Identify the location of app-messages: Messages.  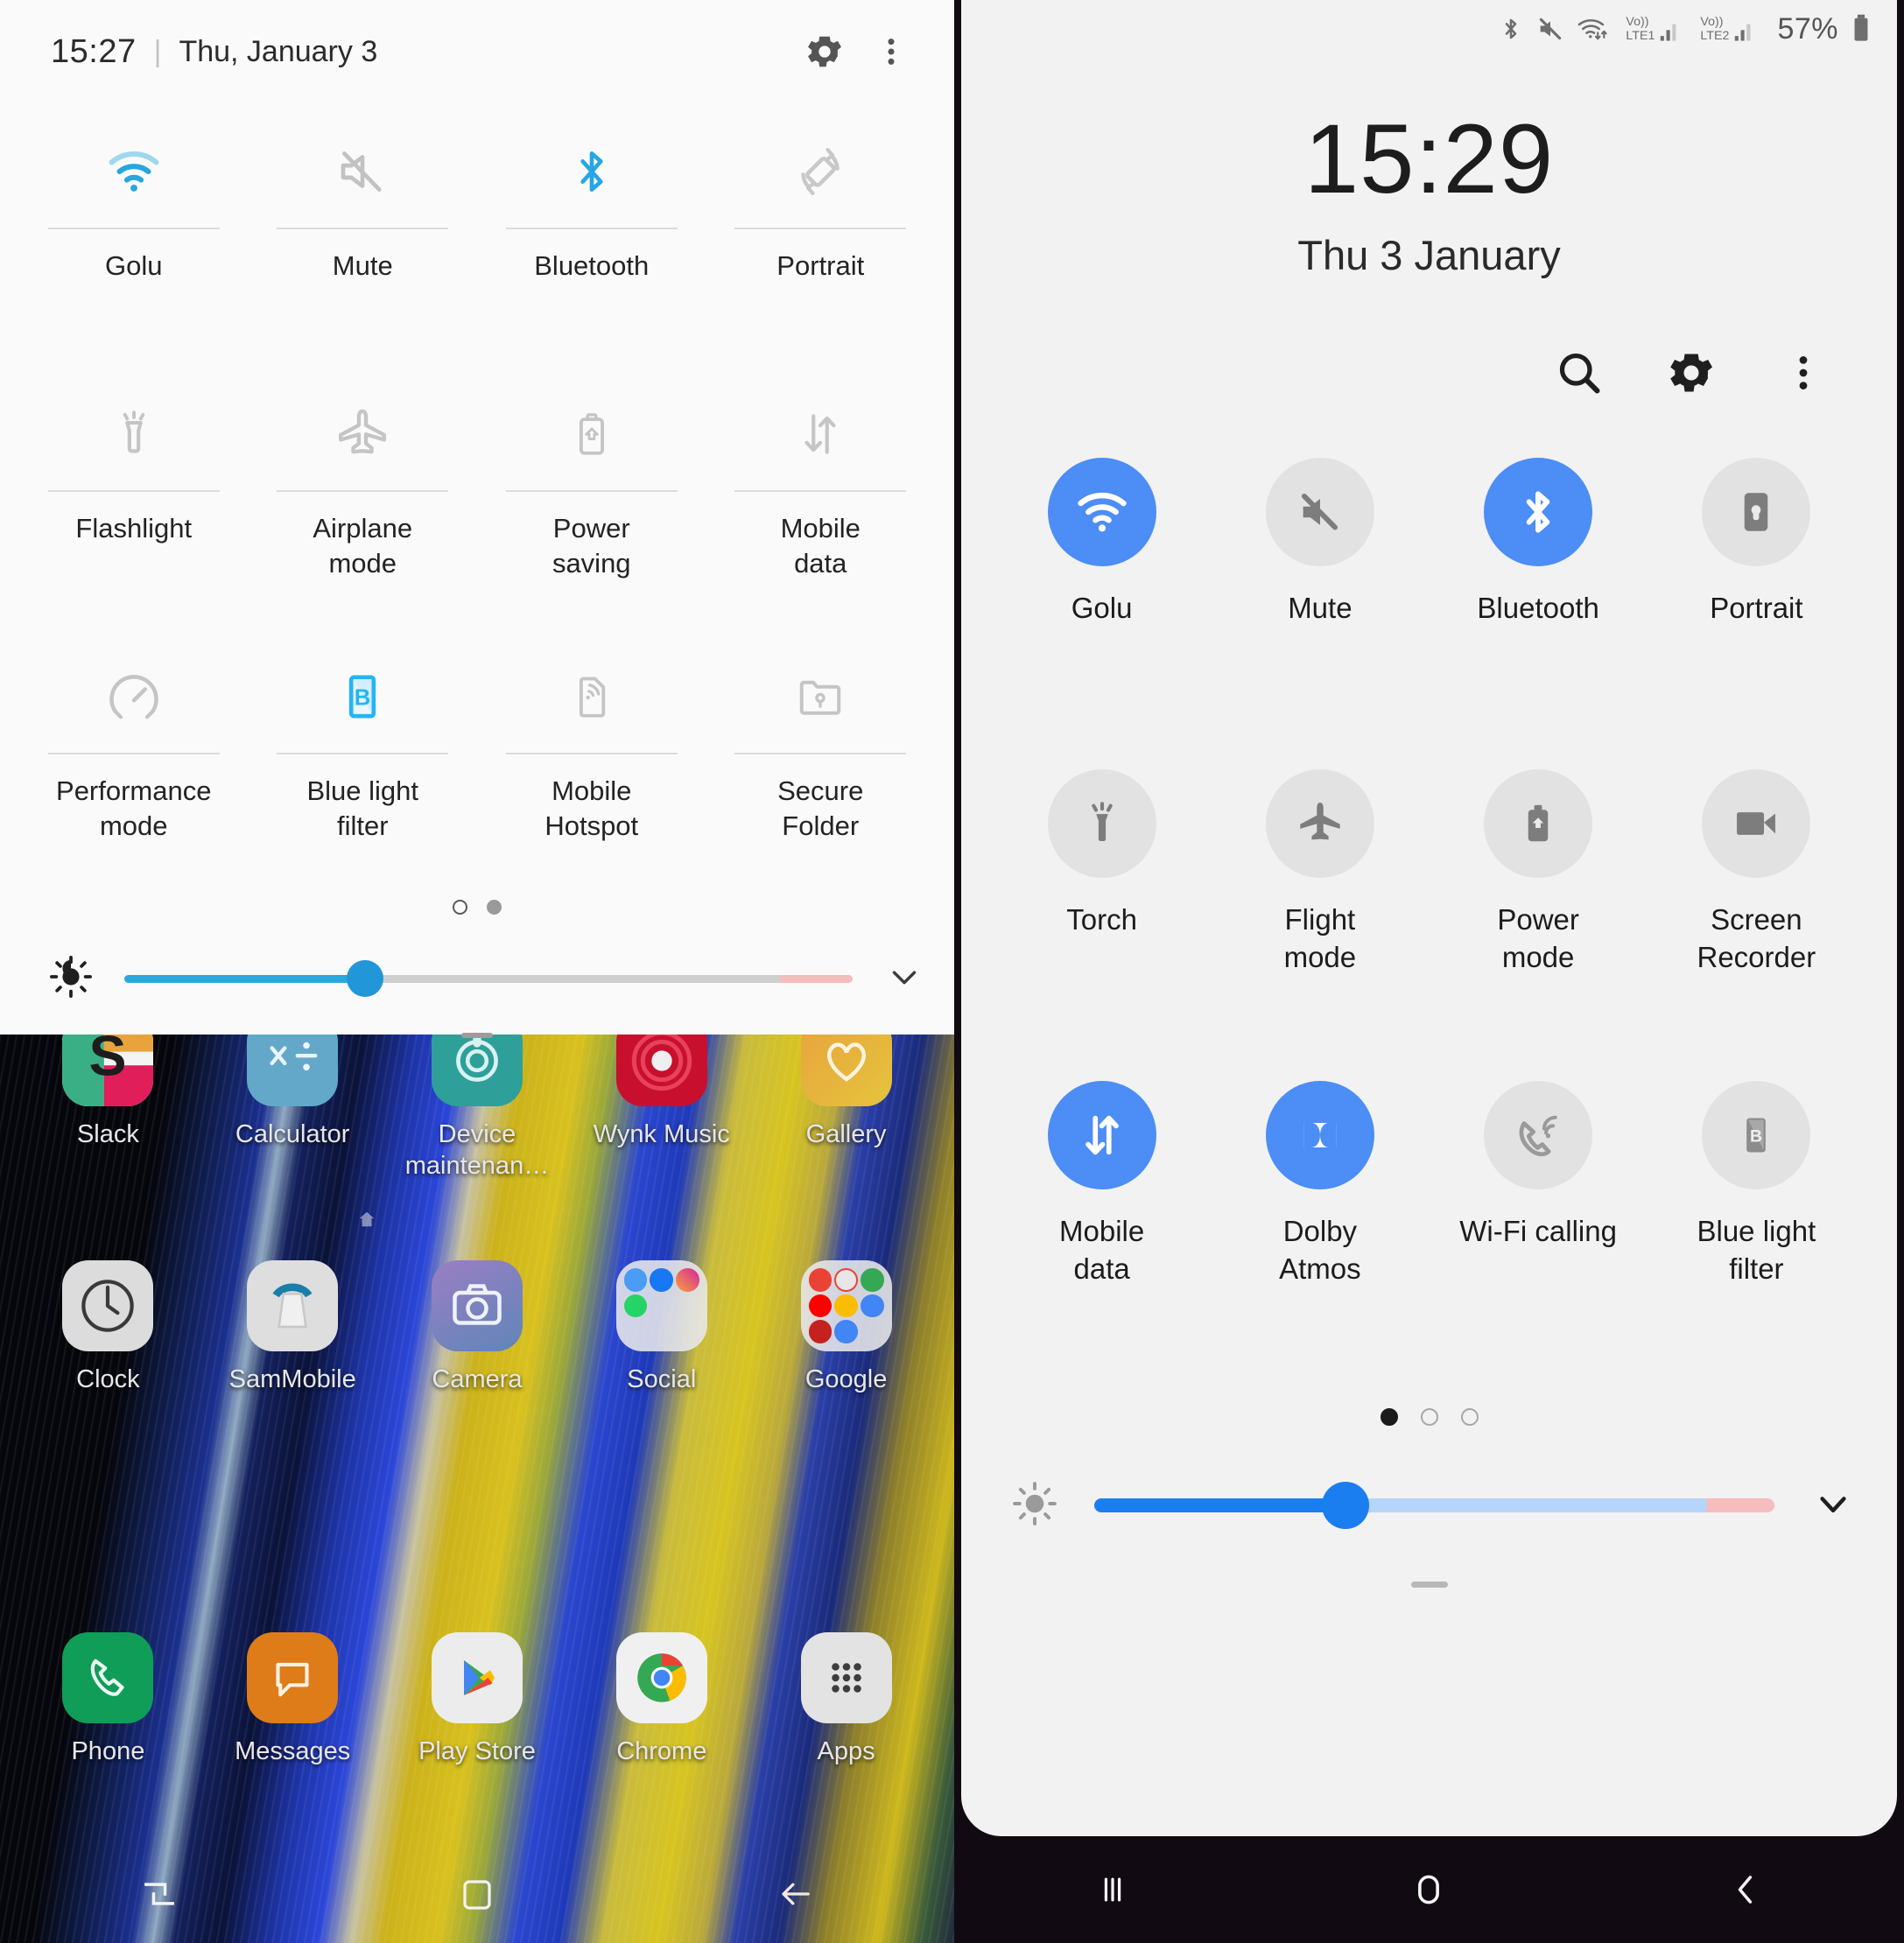
(292, 1700).